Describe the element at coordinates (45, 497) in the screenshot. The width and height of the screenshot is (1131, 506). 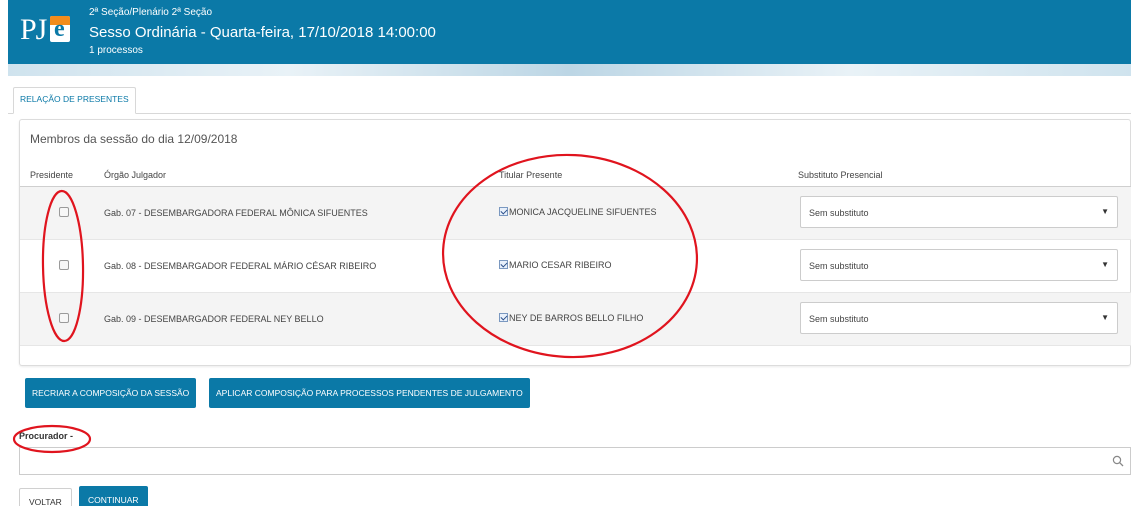
I see `voltar-button: VOLTAR` at that location.